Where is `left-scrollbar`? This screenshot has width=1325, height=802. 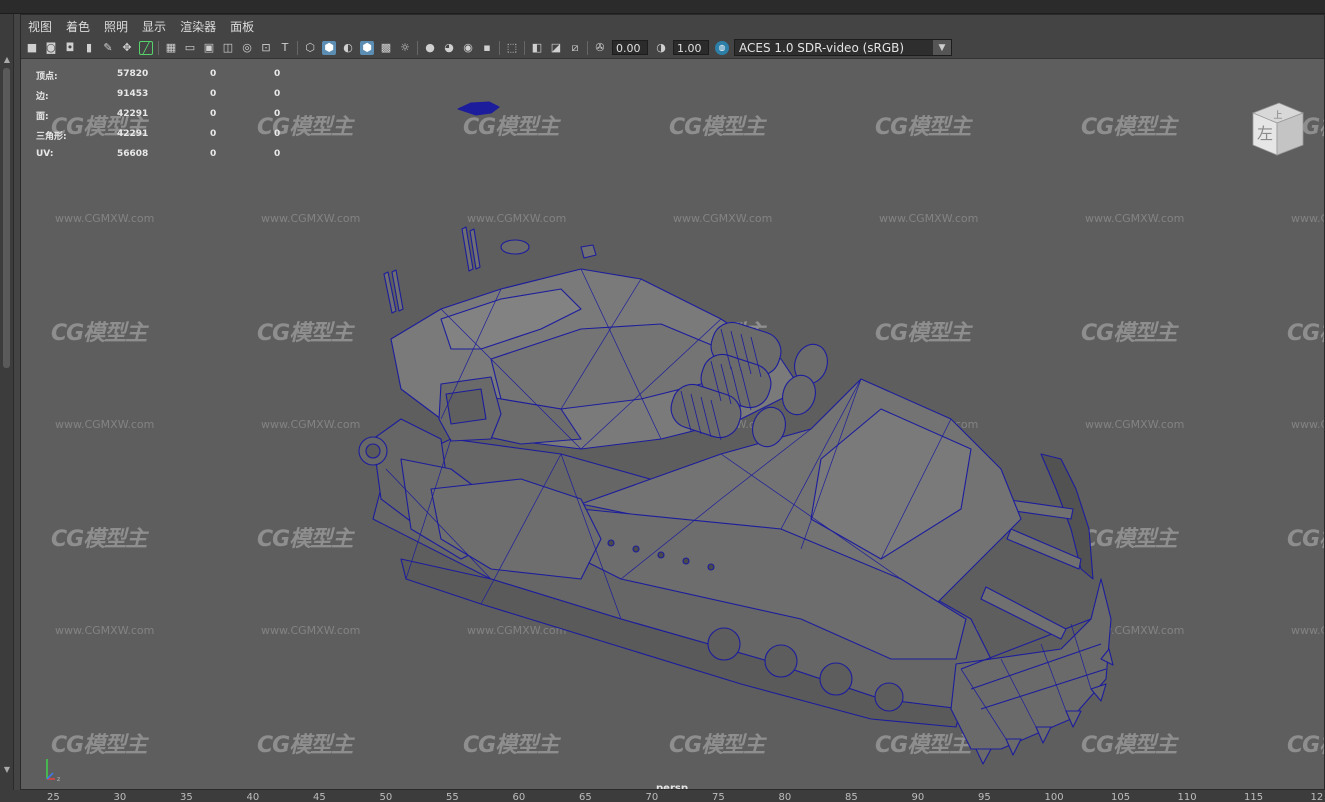 left-scrollbar is located at coordinates (6, 218).